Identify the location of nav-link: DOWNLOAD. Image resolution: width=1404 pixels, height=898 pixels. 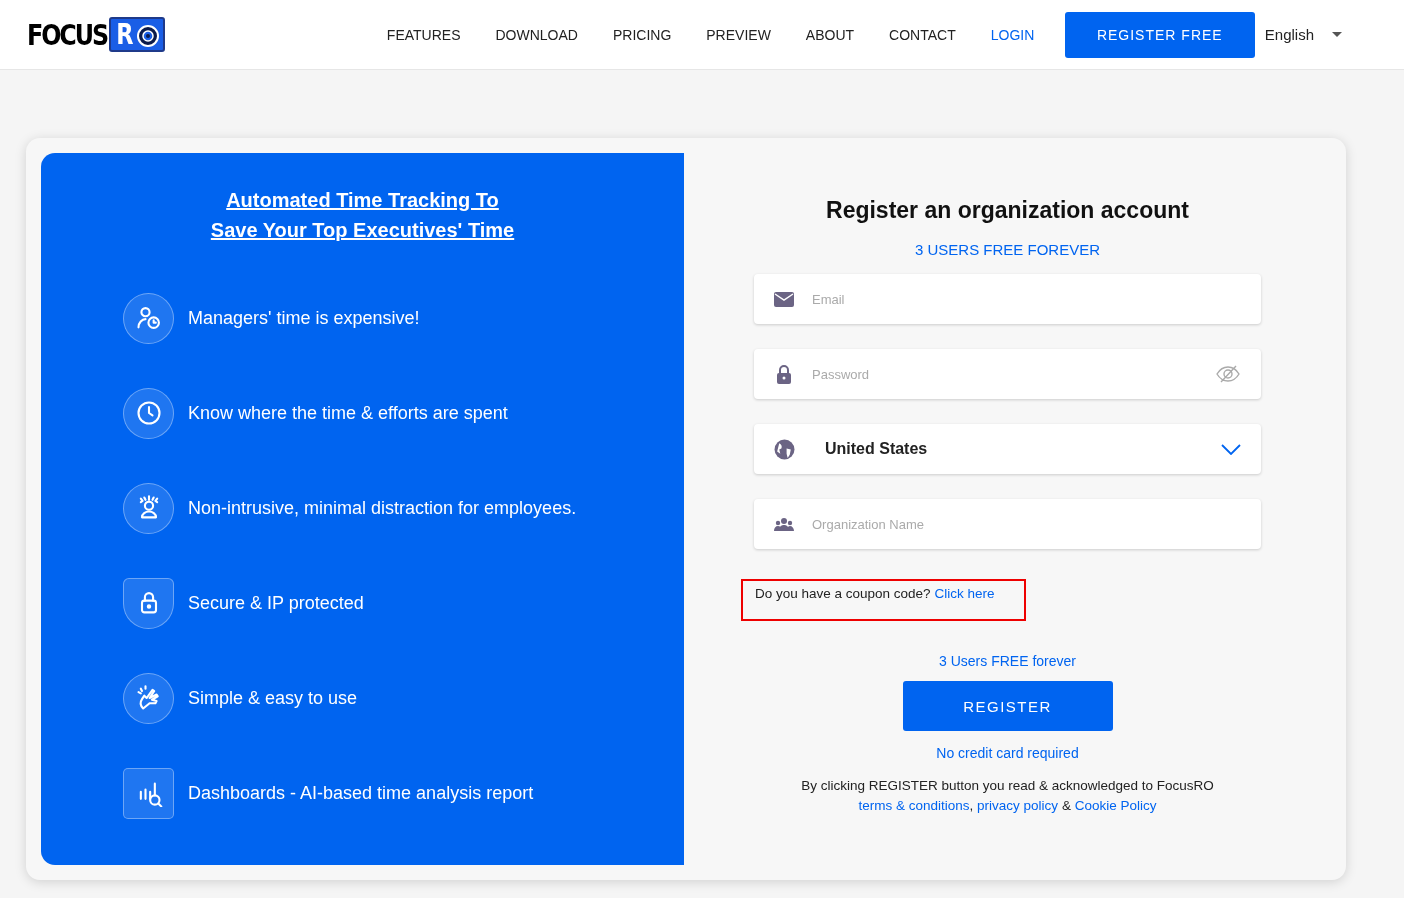
(536, 34).